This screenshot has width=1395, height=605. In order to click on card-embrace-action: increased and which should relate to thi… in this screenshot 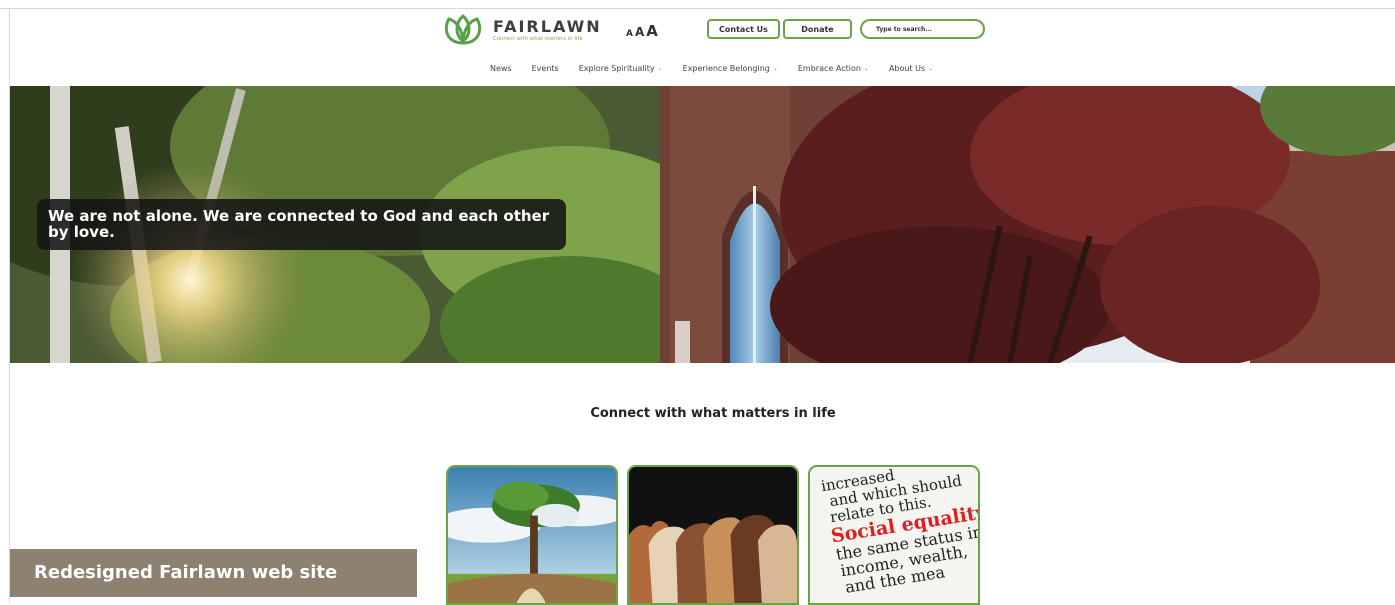, I will do `click(894, 535)`.